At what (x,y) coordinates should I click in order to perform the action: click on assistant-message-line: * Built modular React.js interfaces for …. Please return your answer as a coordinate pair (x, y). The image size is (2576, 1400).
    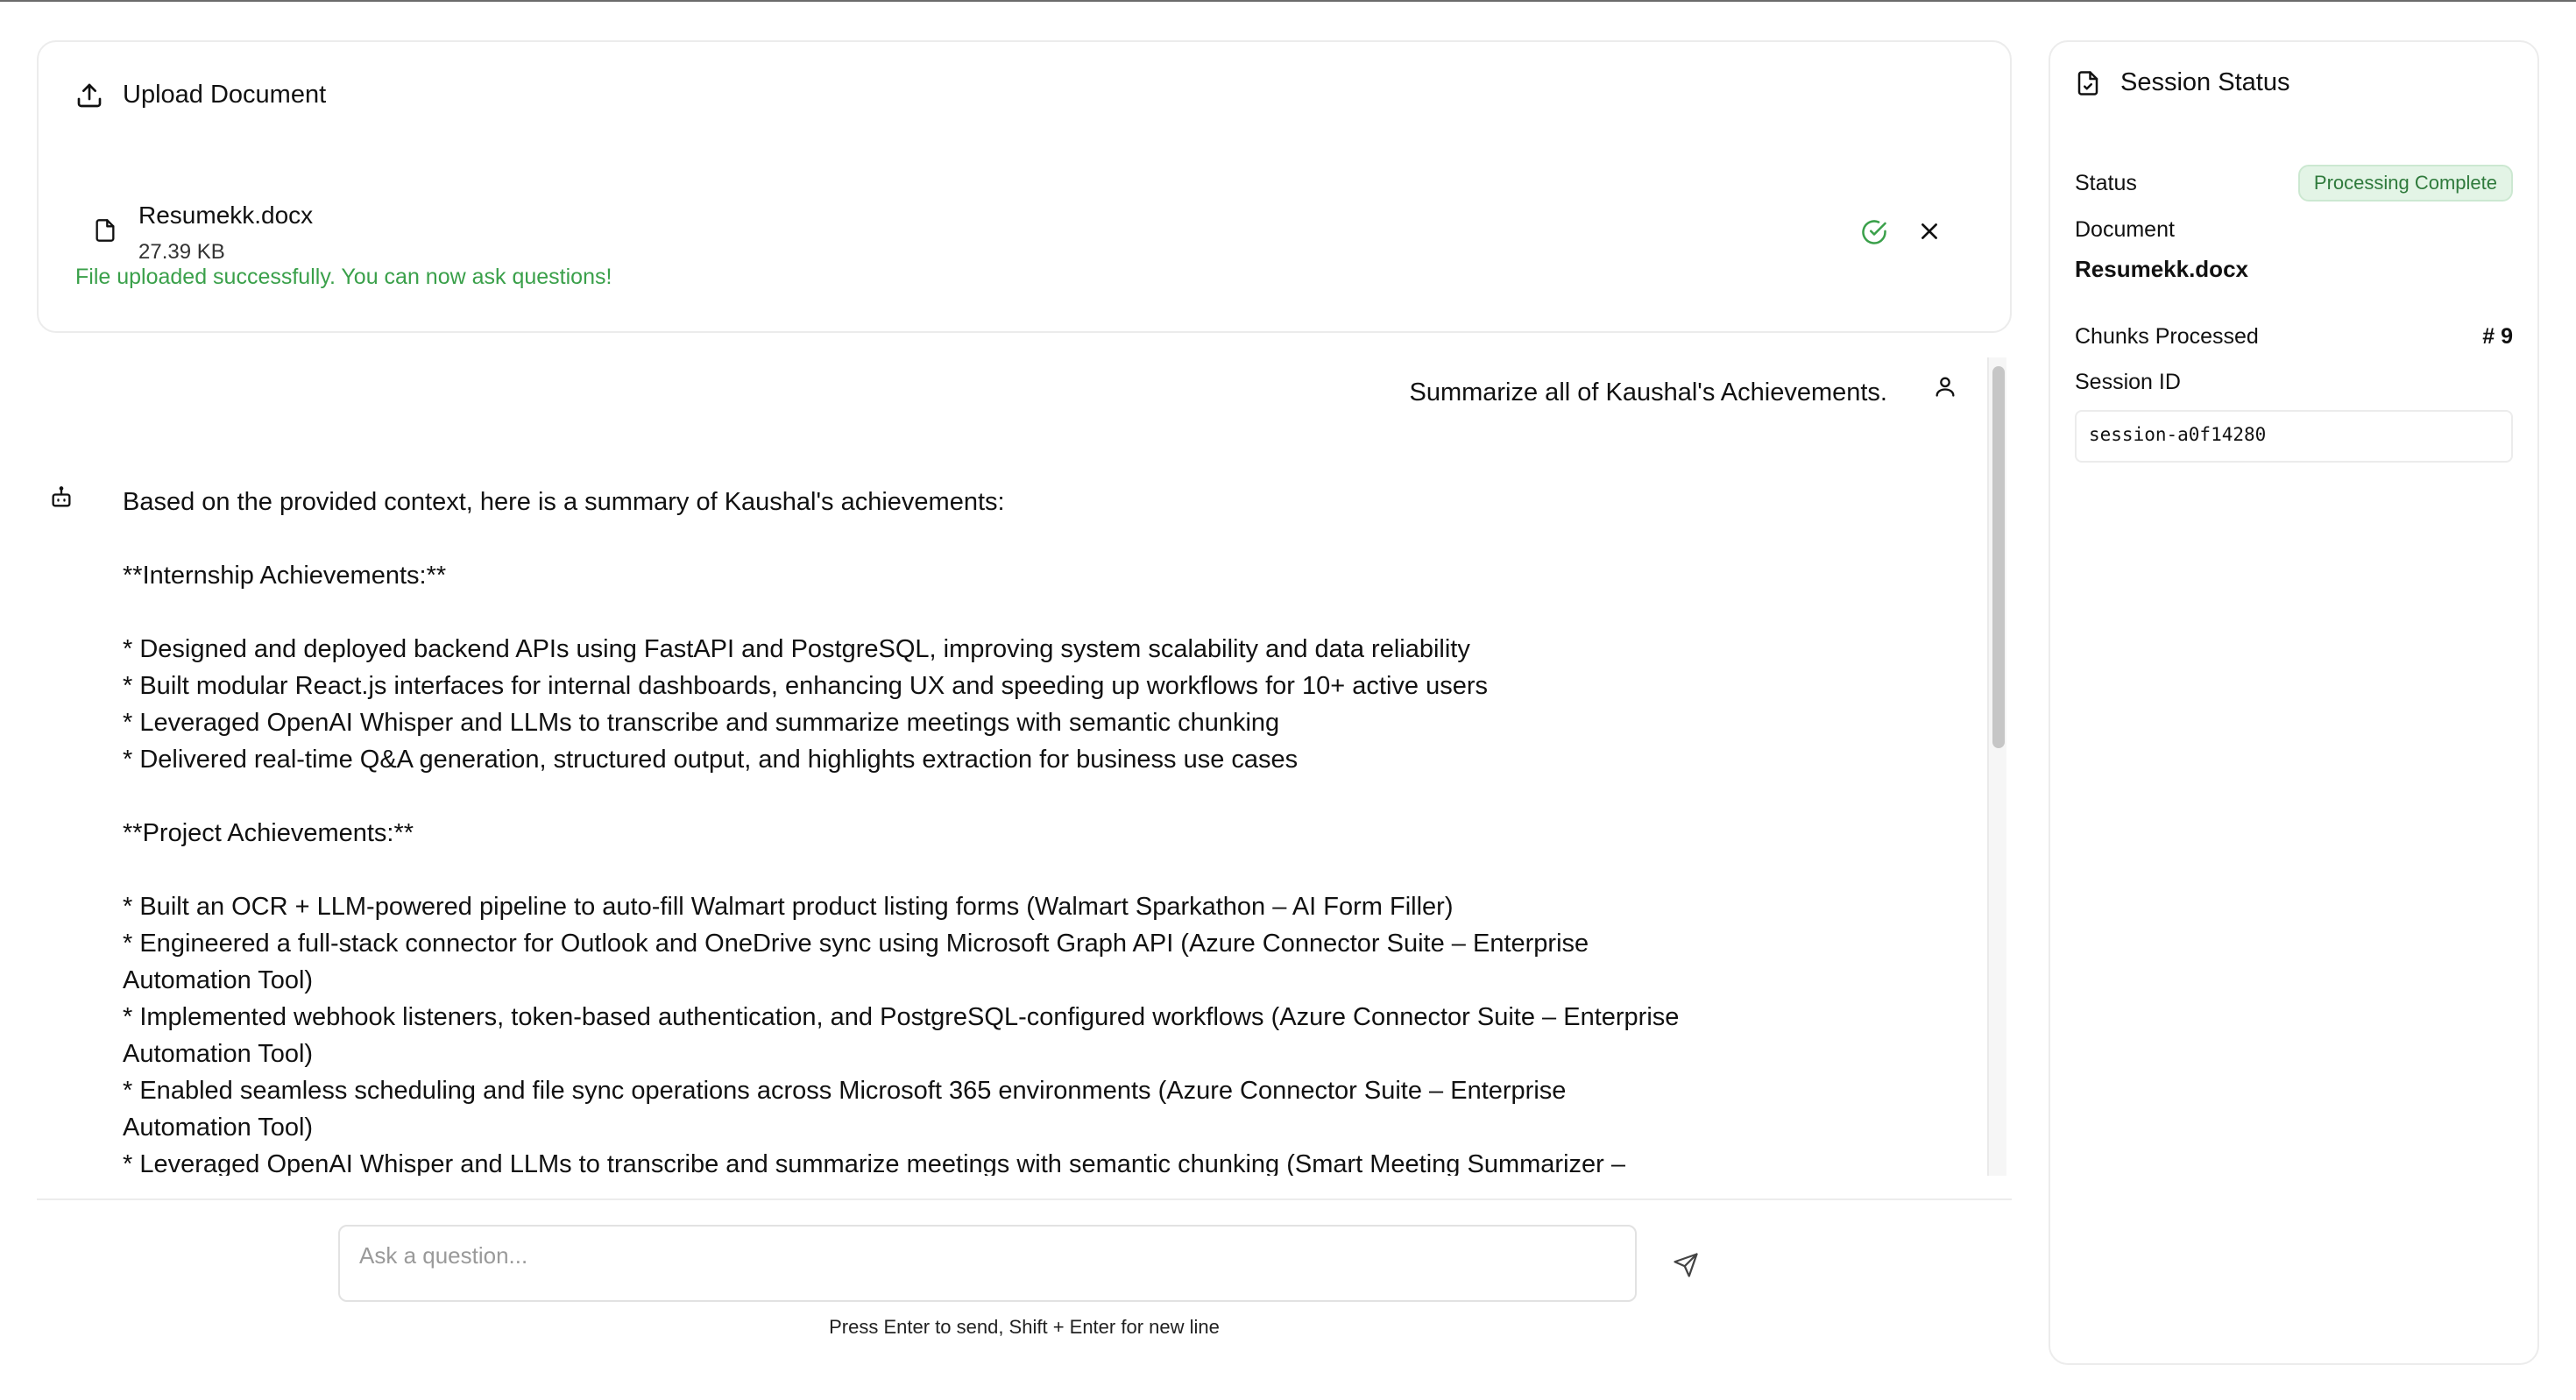
    Looking at the image, I should click on (805, 686).